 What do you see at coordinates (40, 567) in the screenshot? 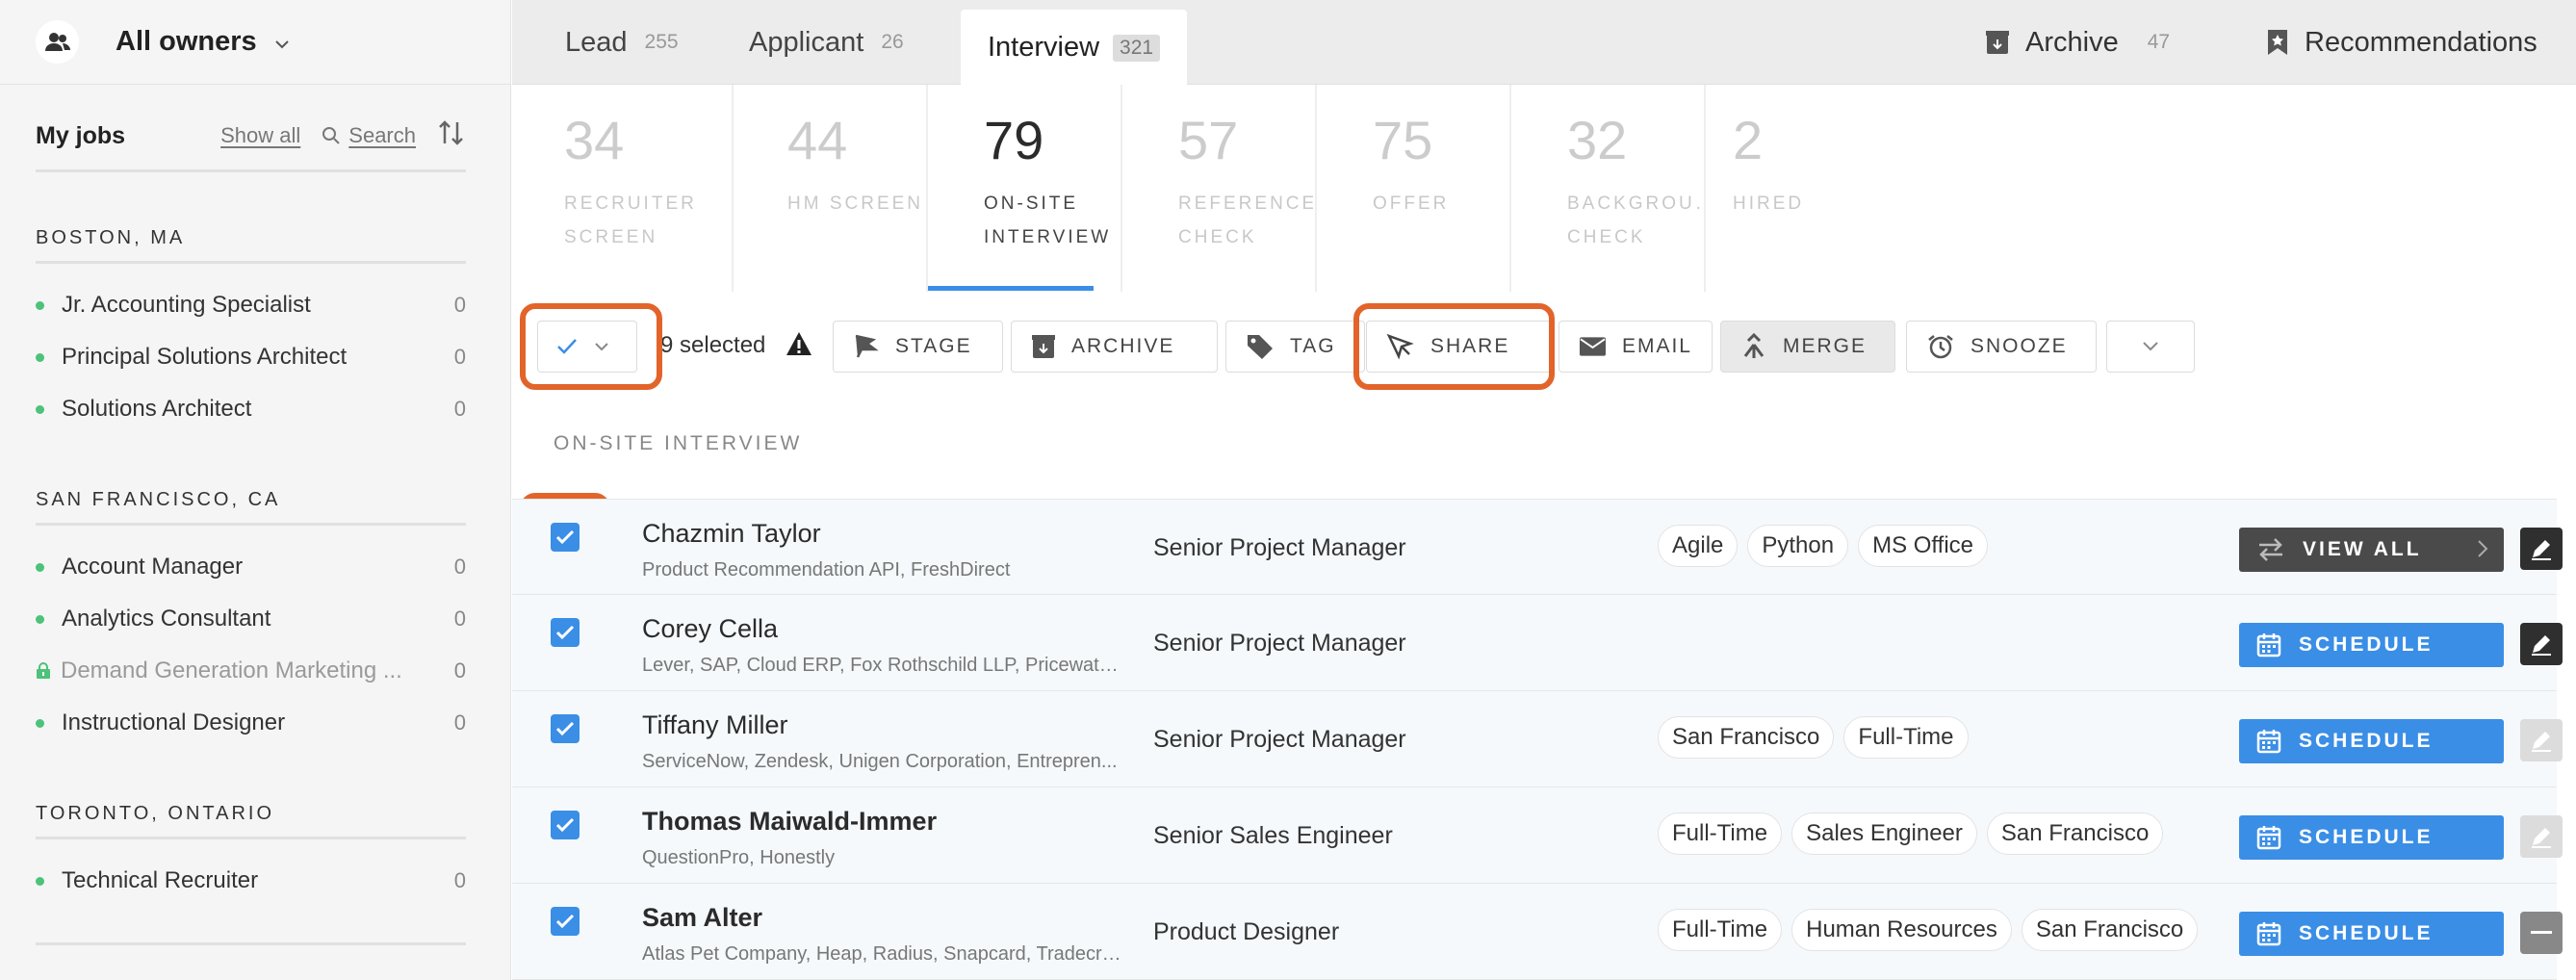
I see `active-dot-icon` at bounding box center [40, 567].